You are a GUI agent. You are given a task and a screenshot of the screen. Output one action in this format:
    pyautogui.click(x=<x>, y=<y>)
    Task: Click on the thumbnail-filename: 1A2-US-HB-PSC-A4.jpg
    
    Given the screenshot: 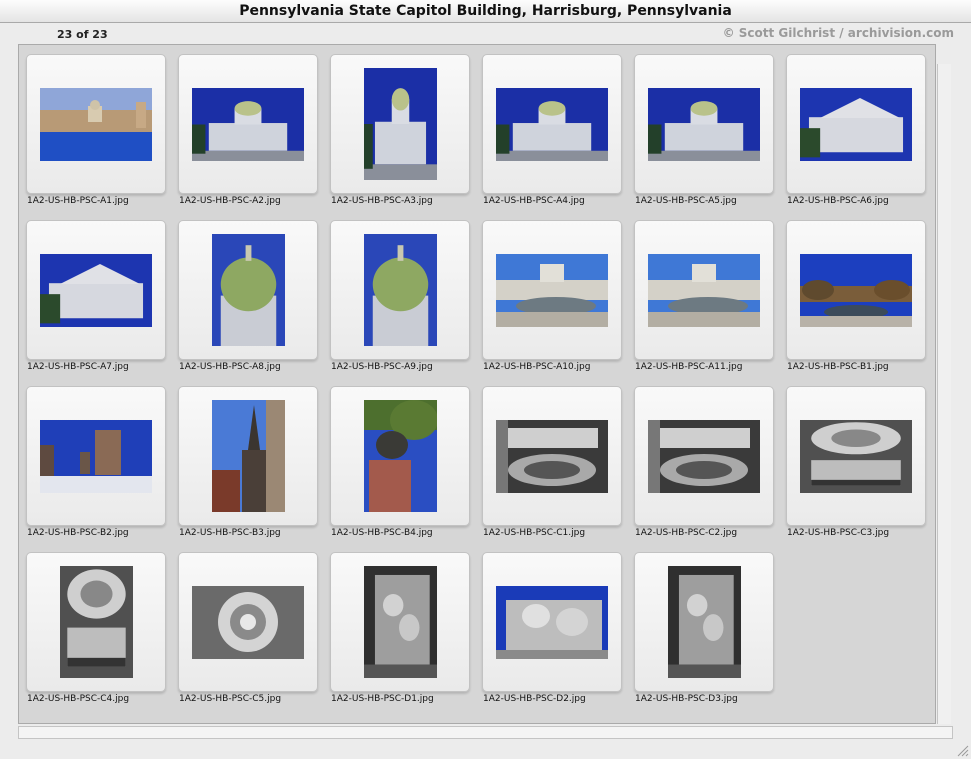 What is the action you would take?
    pyautogui.click(x=534, y=201)
    